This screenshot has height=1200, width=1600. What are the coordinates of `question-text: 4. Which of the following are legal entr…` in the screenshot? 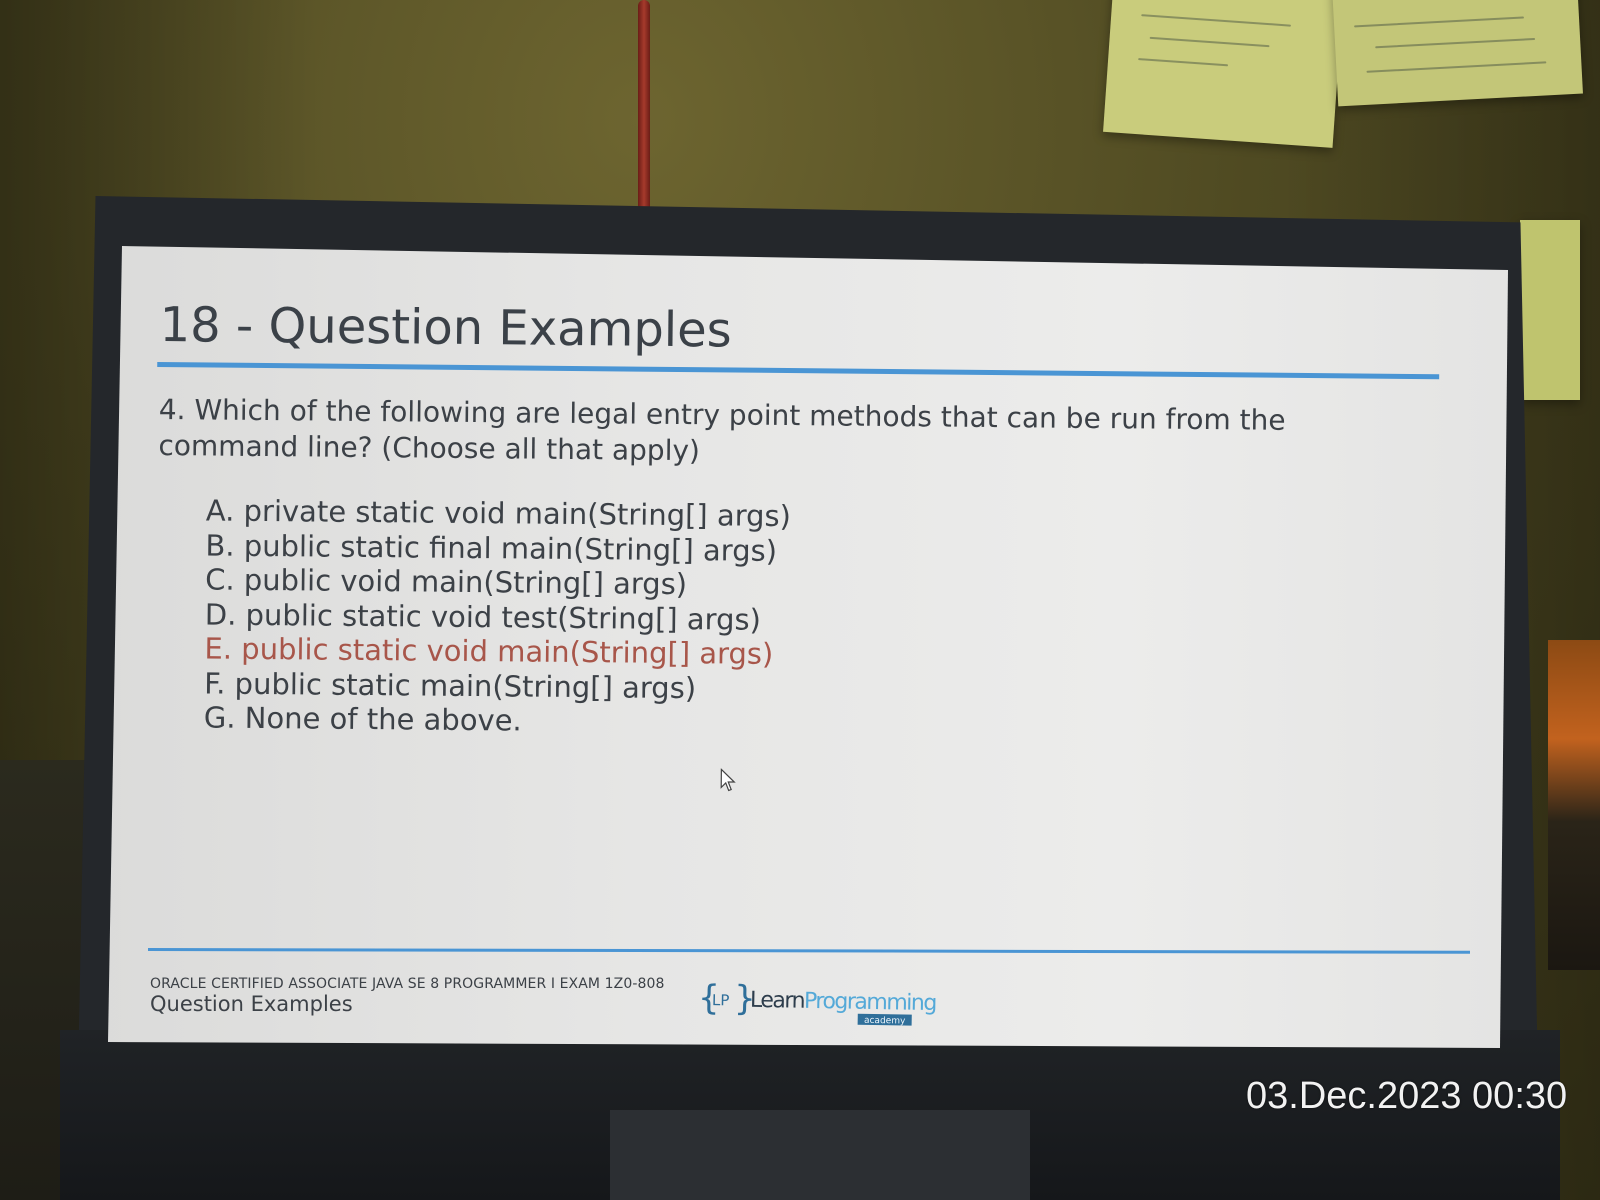 It's located at (722, 430).